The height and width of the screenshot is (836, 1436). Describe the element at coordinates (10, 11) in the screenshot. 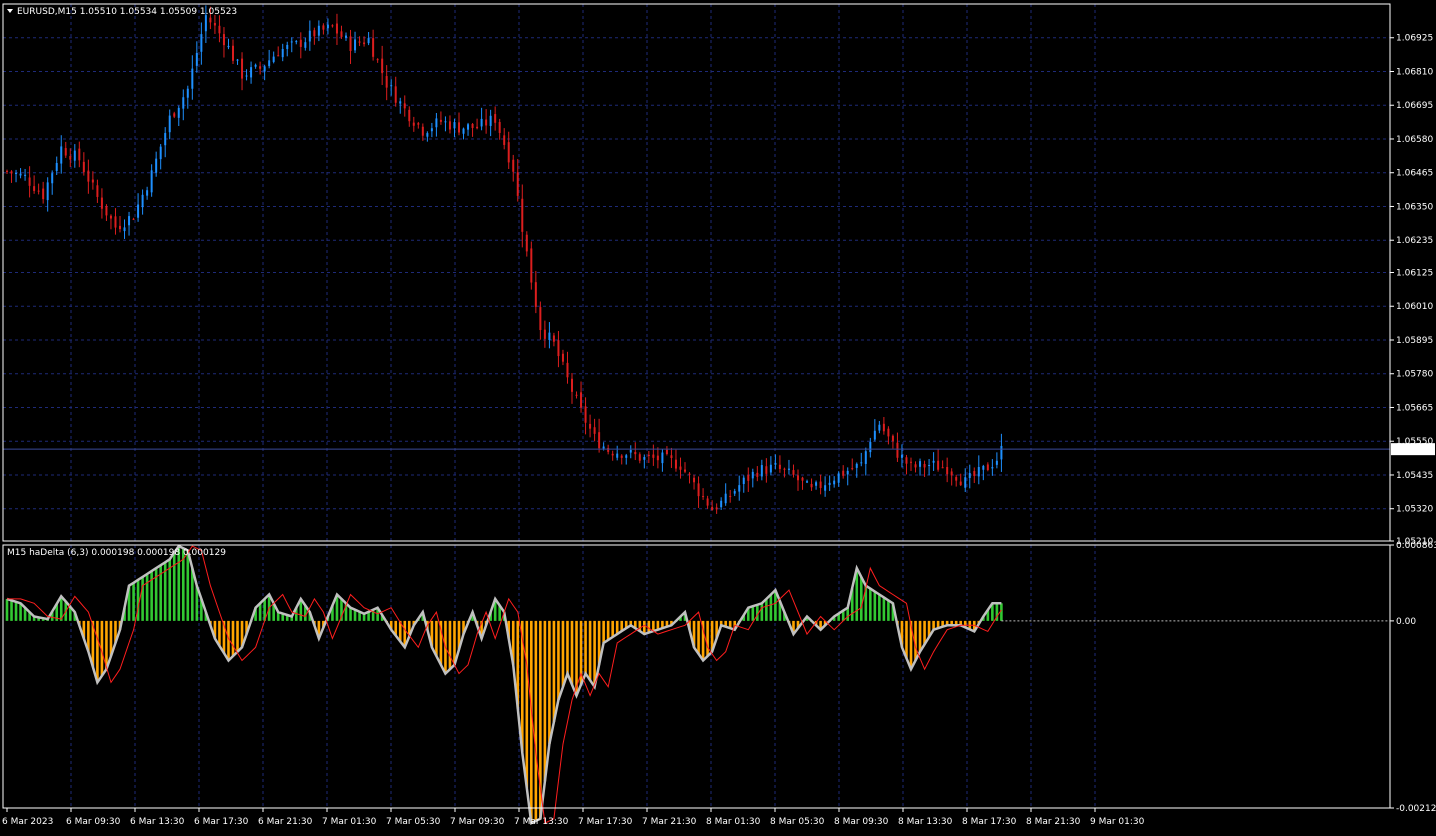

I see `collapse-triangle-icon` at that location.